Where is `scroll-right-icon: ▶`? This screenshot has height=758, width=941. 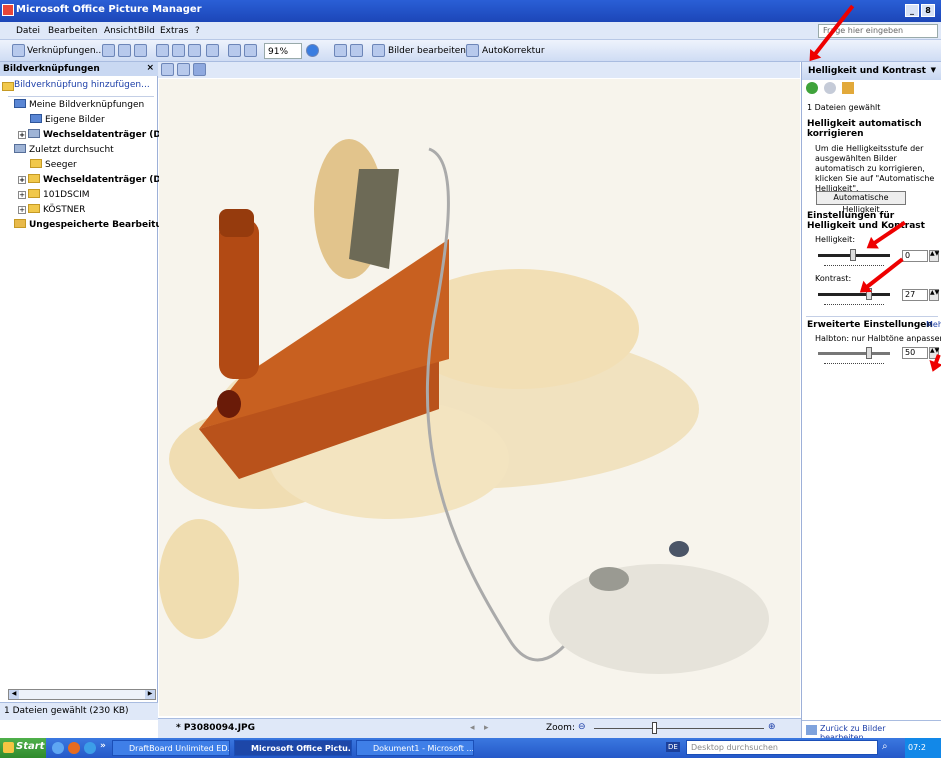
scroll-right-icon: ▶ is located at coordinates (150, 694).